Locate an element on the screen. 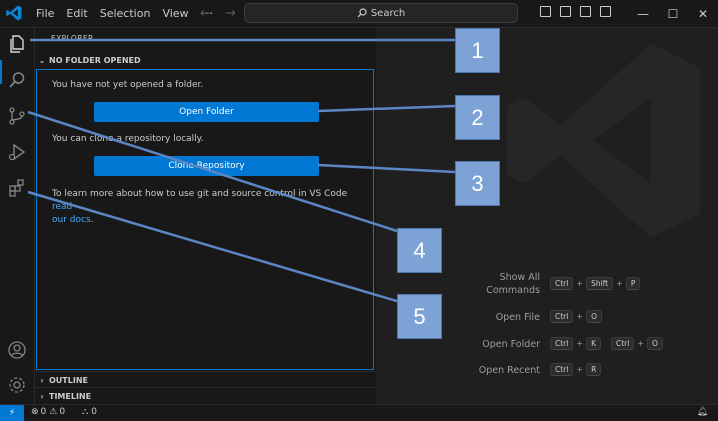 The image size is (718, 421). search-view-icon is located at coordinates (17, 80).